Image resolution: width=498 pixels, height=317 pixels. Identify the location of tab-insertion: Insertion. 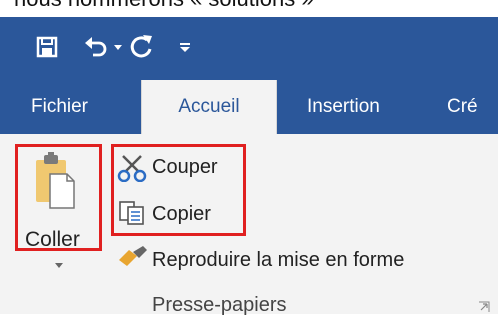
(343, 107).